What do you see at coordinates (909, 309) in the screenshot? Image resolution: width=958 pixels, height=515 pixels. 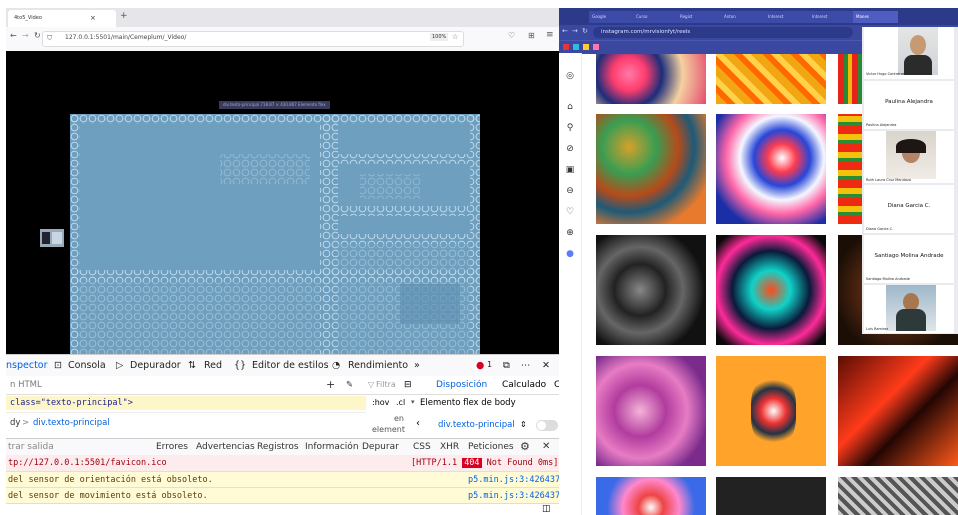 I see `participant-tile: Luis Ramirez` at bounding box center [909, 309].